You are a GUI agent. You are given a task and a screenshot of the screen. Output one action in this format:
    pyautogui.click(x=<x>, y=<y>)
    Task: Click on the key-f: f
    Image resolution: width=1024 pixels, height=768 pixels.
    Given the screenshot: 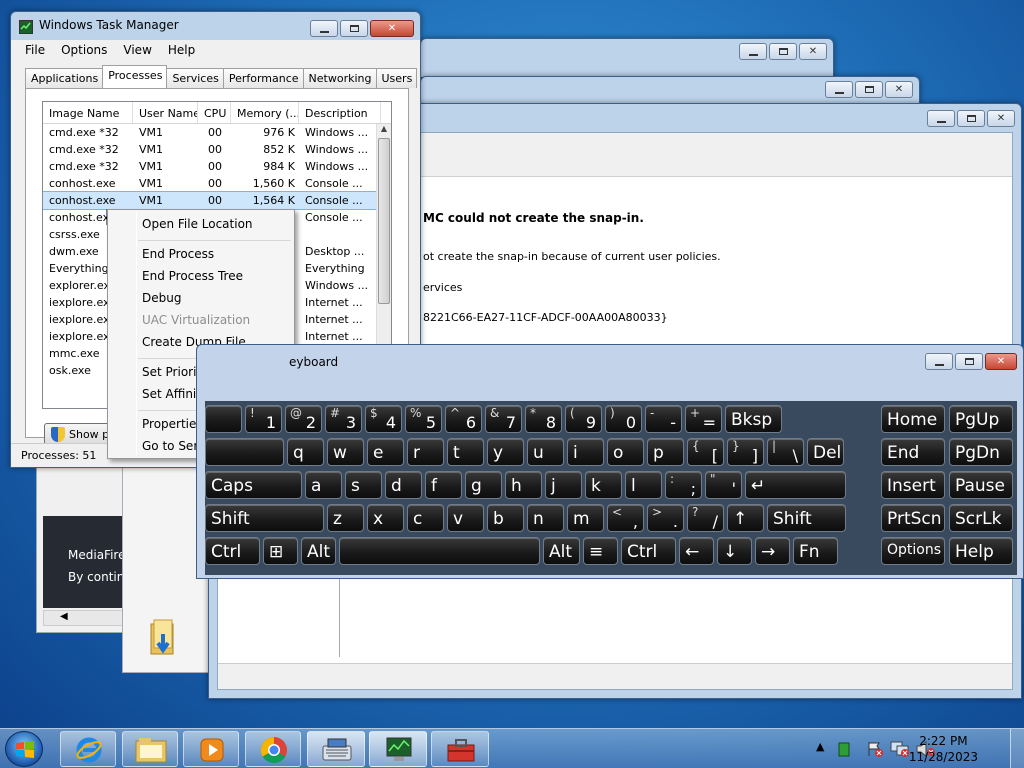 What is the action you would take?
    pyautogui.click(x=443, y=485)
    